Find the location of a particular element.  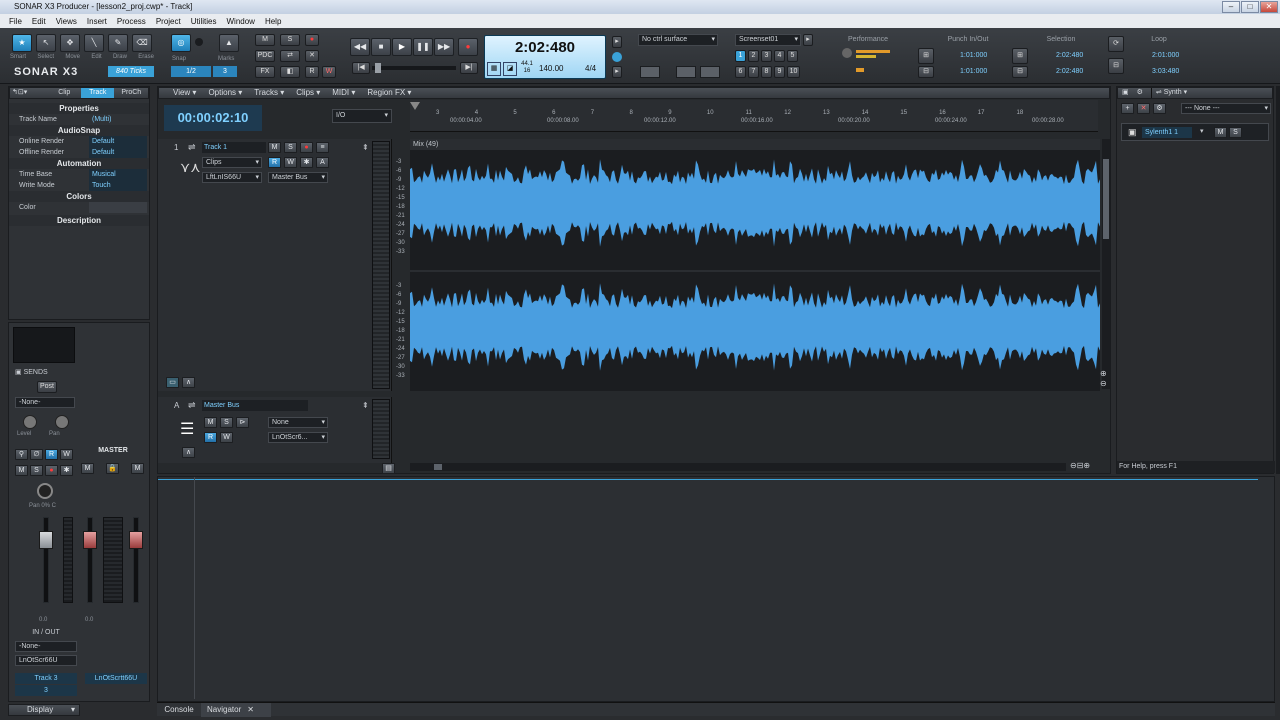

bus-collapse-icon: ⇞ is located at coordinates (365, 405).